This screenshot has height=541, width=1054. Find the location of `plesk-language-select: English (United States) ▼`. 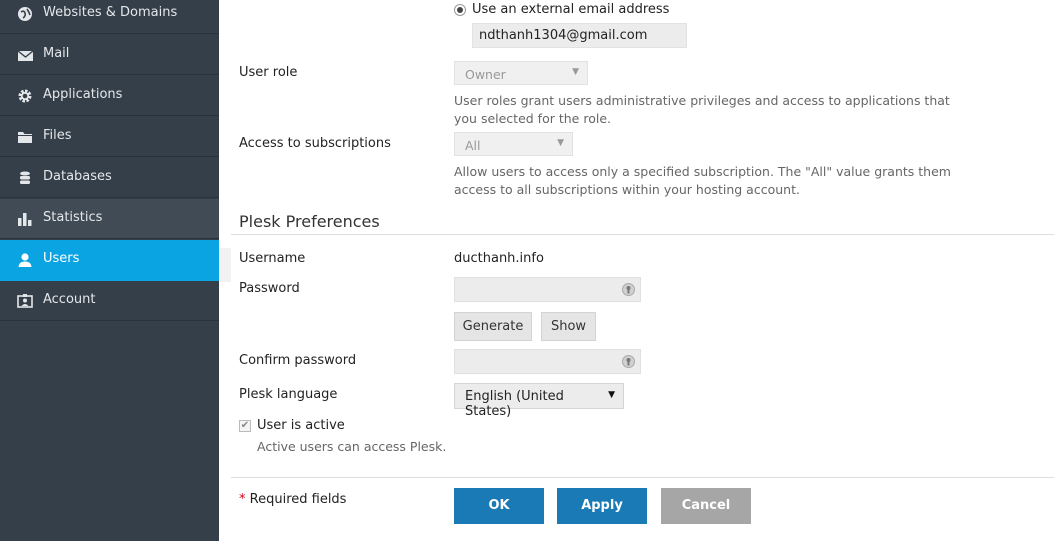

plesk-language-select: English (United States) ▼ is located at coordinates (539, 401).